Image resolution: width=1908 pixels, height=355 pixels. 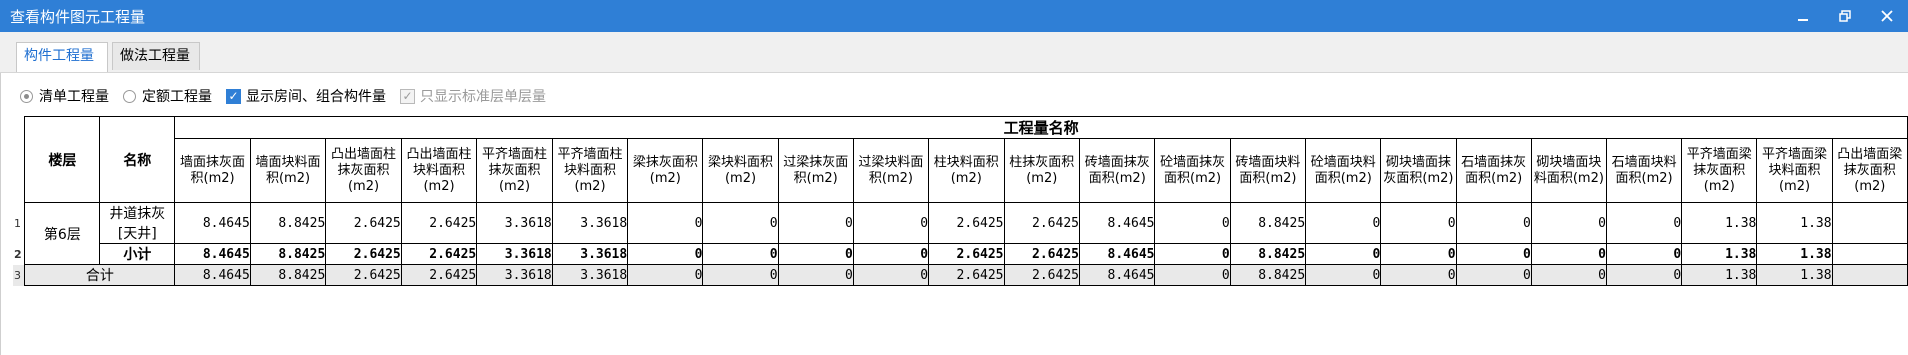 What do you see at coordinates (156, 56) in the screenshot?
I see `tab-method-quantity: 做法工程量` at bounding box center [156, 56].